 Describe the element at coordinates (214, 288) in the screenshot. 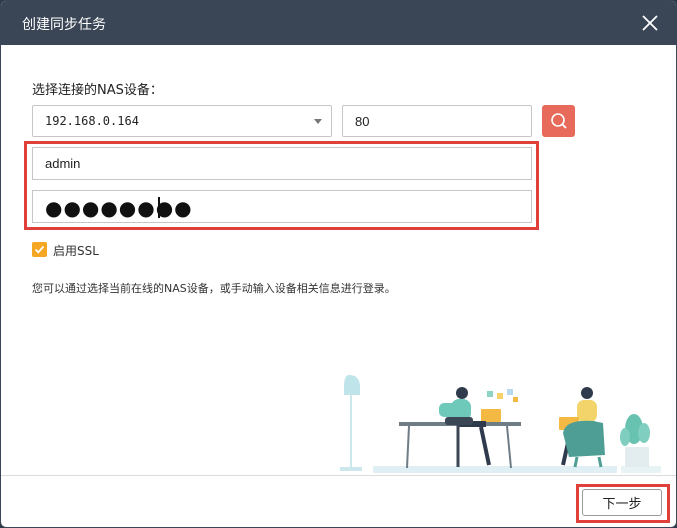

I see `login-info-text: 您可以通过选择当前在线的NAS设备，或手动输入设备相关信息进行登录。` at that location.